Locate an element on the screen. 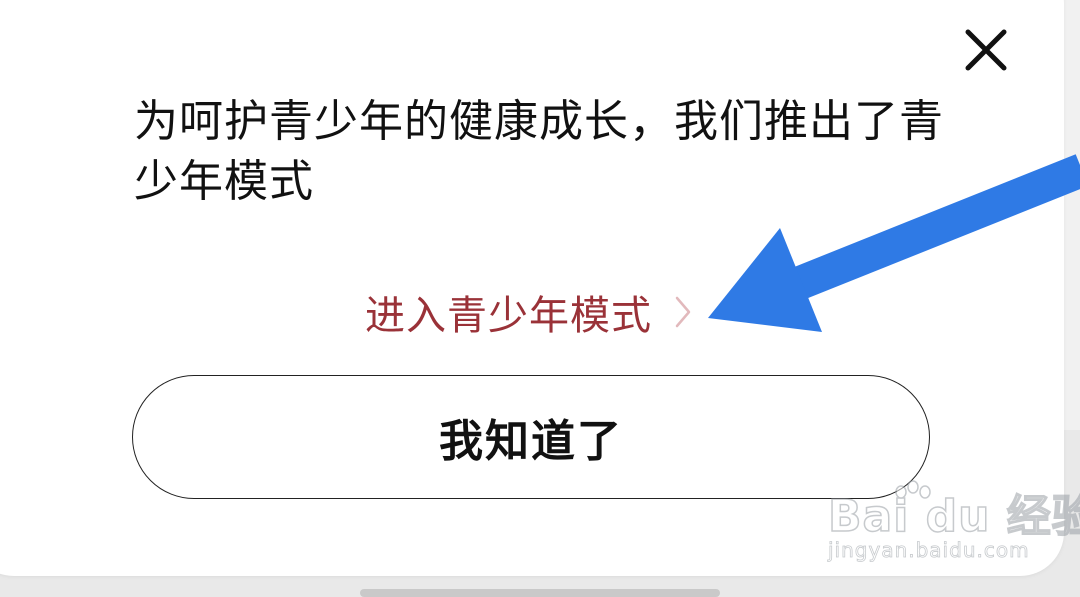 Image resolution: width=1080 pixels, height=597 pixels. chevron-right-icon is located at coordinates (683, 312).